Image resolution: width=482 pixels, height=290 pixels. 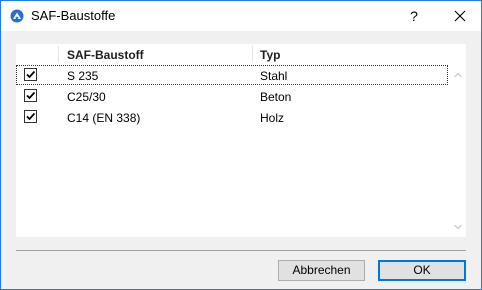 What do you see at coordinates (105, 55) in the screenshot?
I see `column-header-material: SAF-Baustoff` at bounding box center [105, 55].